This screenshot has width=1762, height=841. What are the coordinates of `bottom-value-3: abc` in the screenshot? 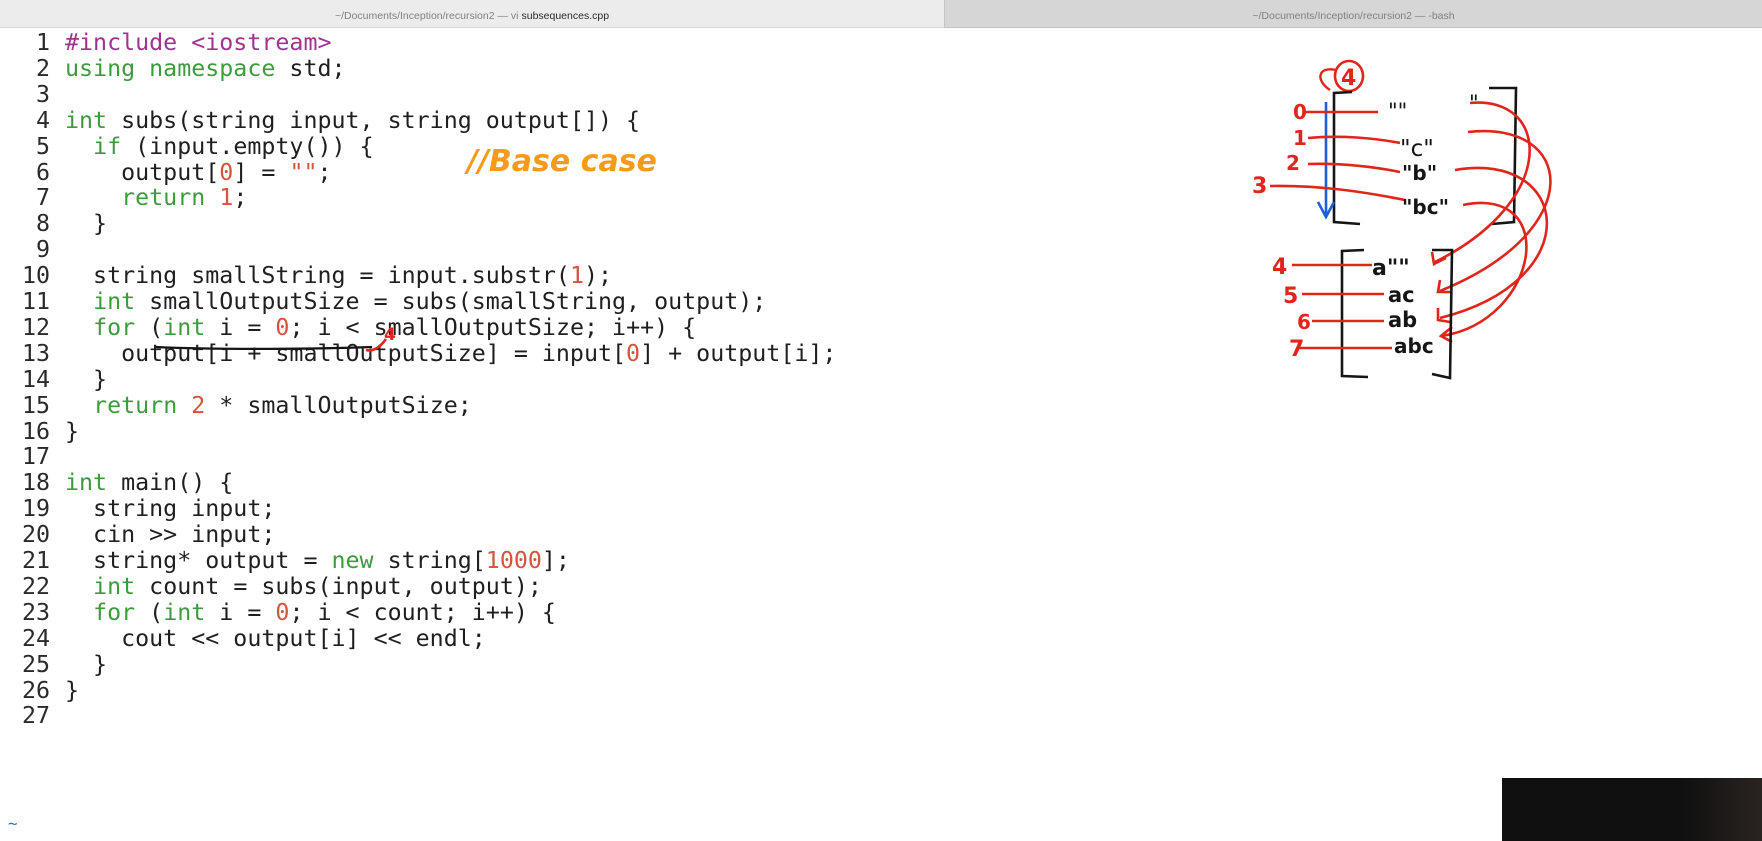 It's located at (1414, 346).